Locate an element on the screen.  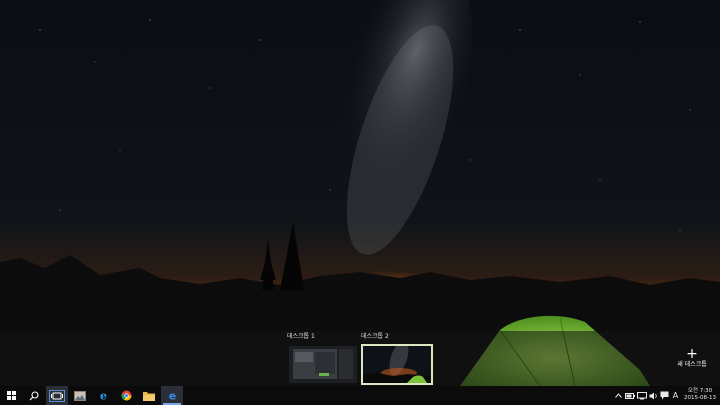
chrome-button is located at coordinates (126, 395).